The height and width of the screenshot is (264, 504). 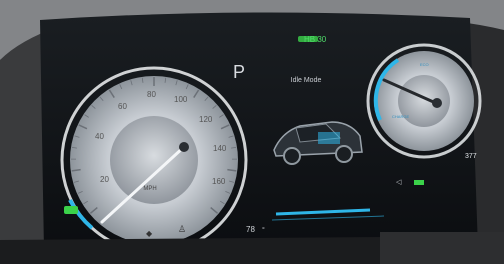 What do you see at coordinates (471, 156) in the screenshot?
I see `range-readout: 377` at bounding box center [471, 156].